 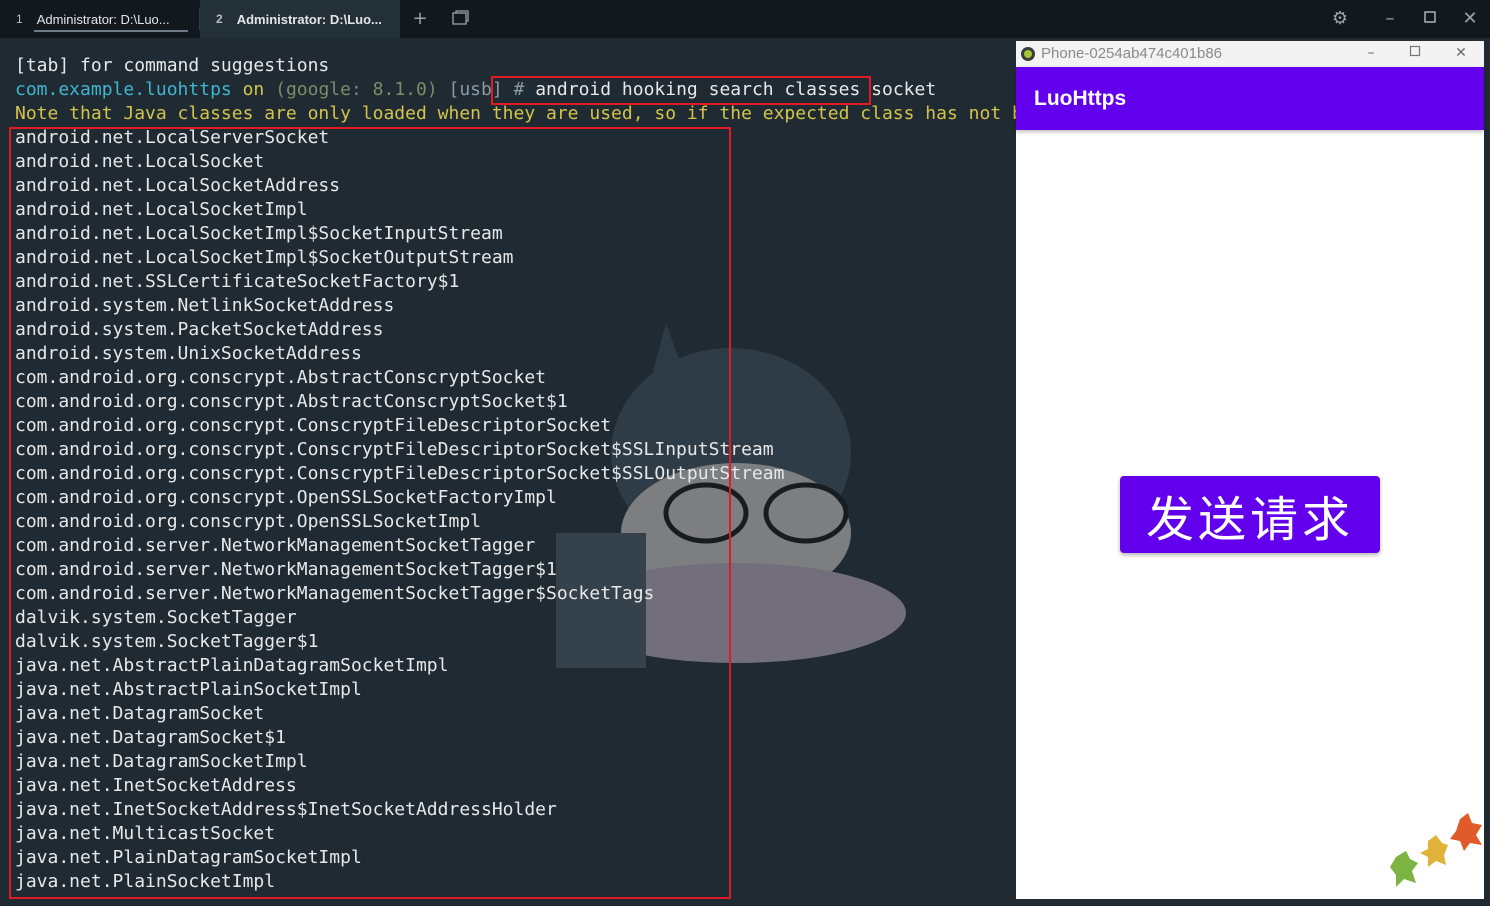 I want to click on command-highlight-box, so click(x=681, y=90).